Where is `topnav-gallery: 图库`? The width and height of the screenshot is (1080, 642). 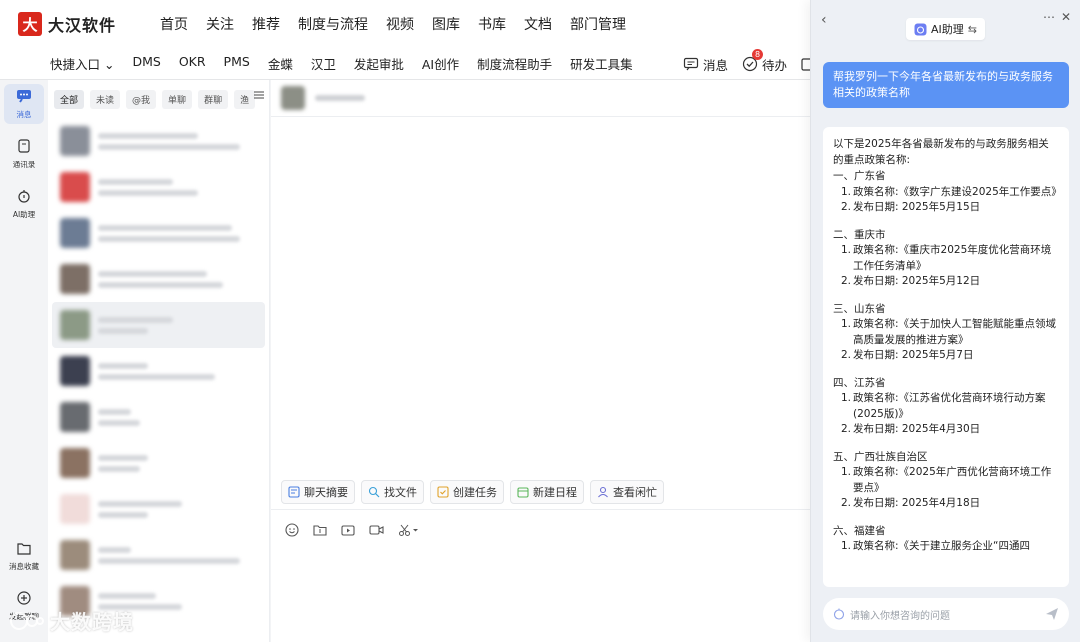 topnav-gallery: 图库 is located at coordinates (446, 24).